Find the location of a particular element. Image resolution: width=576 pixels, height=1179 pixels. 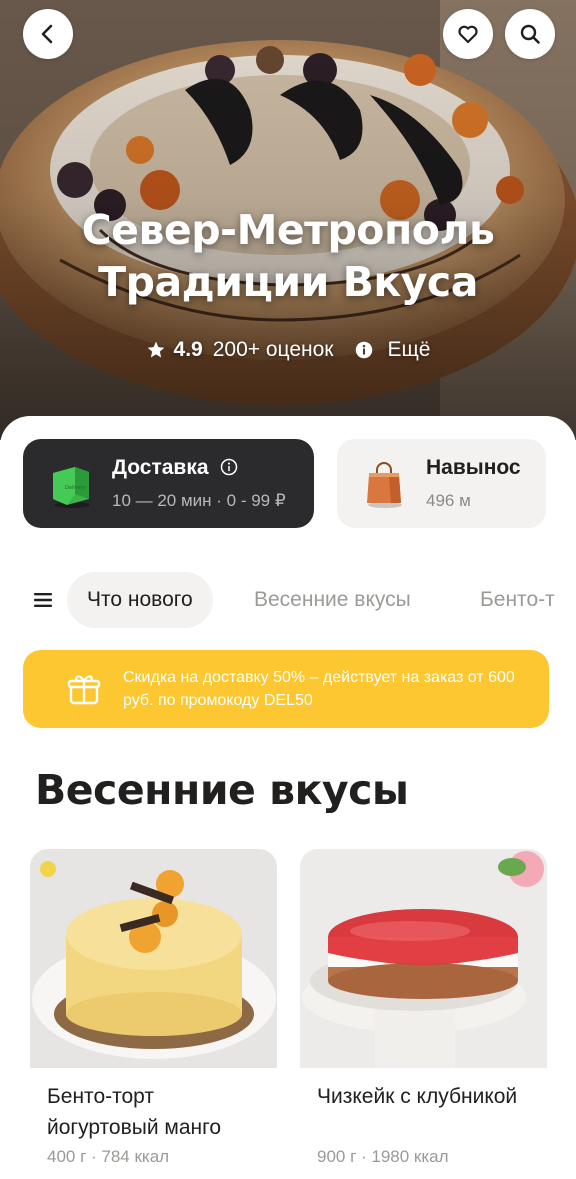

paper-bag-icon is located at coordinates (384, 485).